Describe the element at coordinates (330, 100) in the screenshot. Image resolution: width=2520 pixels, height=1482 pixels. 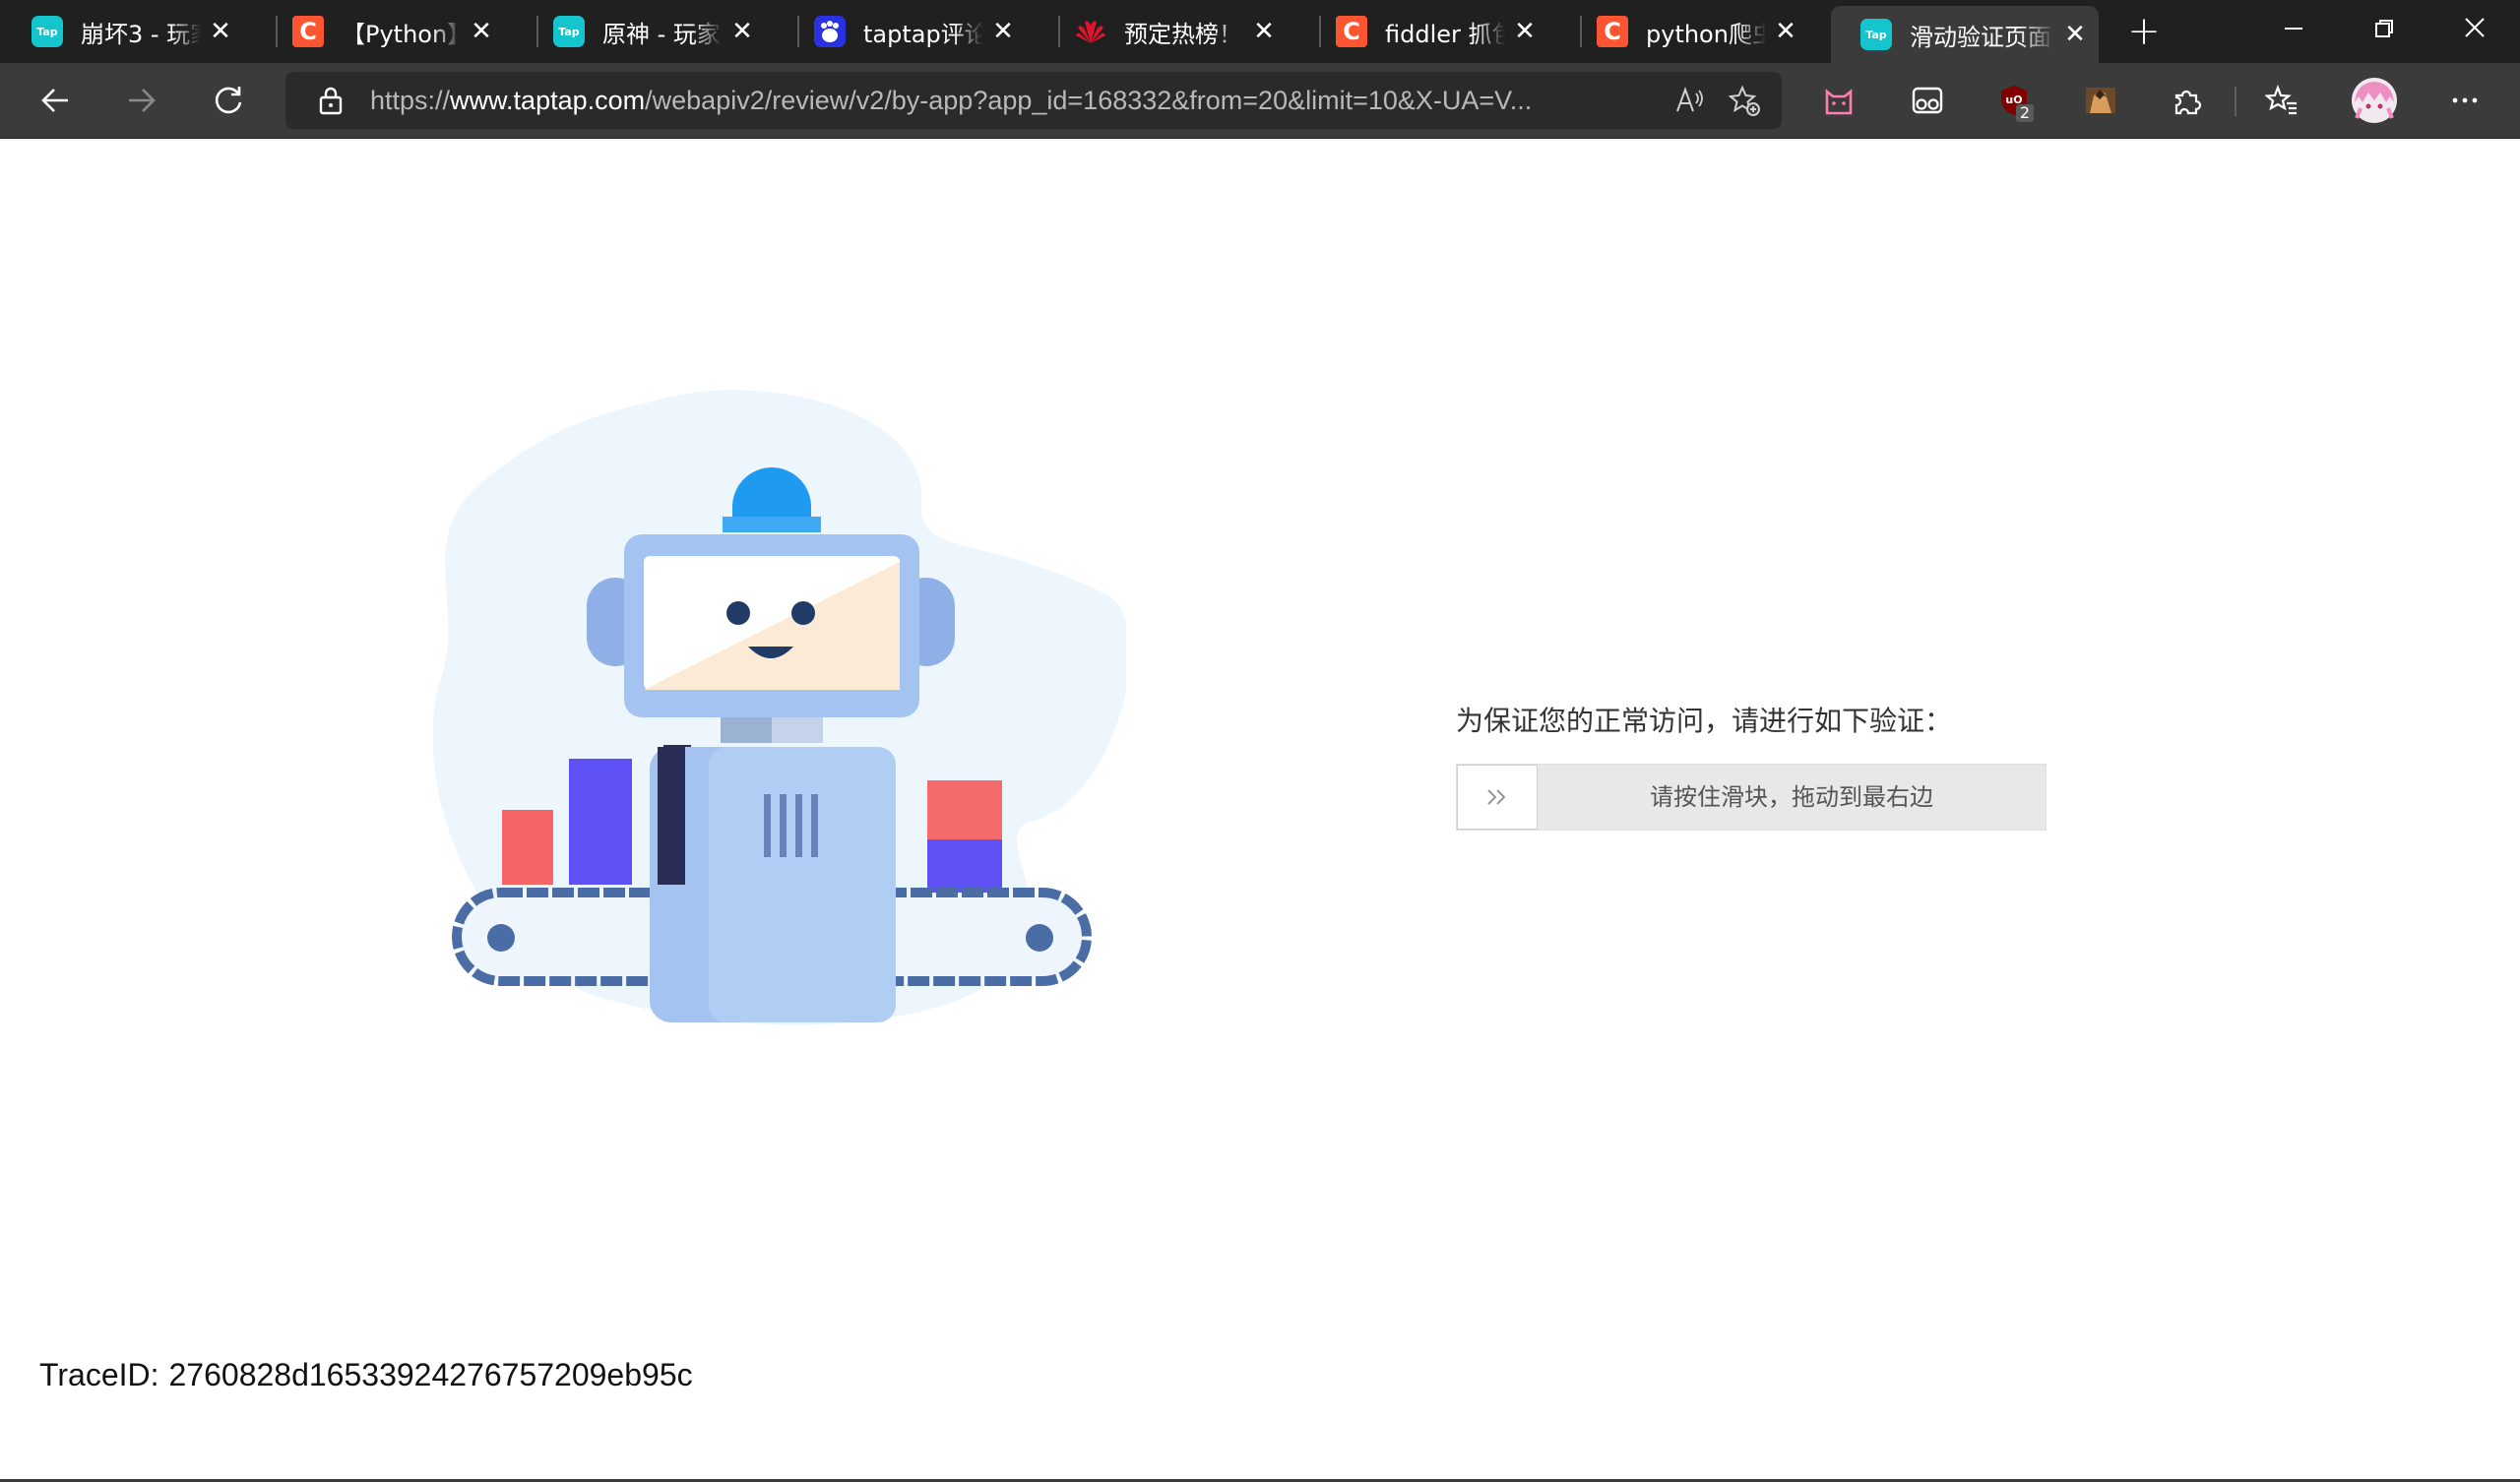
I see `lock-icon` at that location.